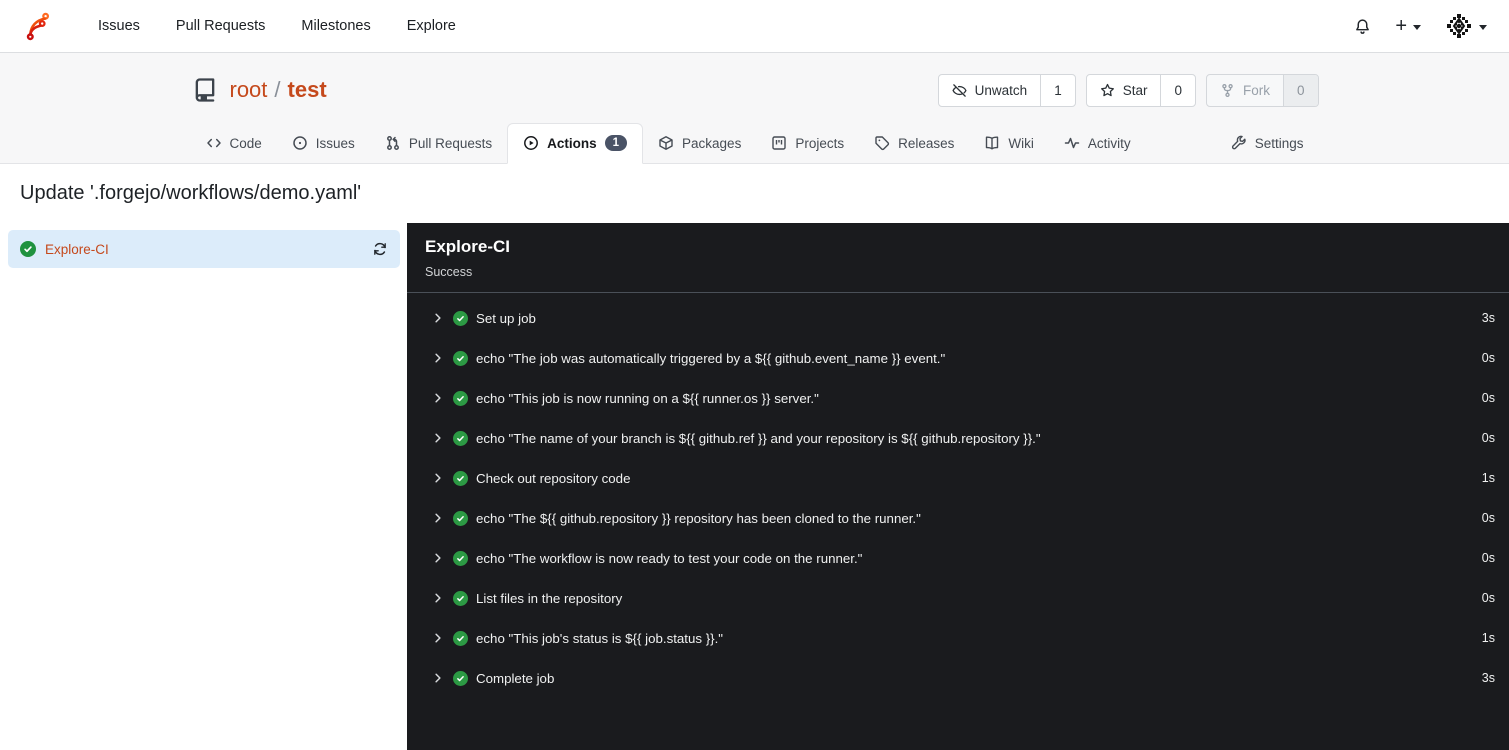 The width and height of the screenshot is (1509, 750). Describe the element at coordinates (335, 143) in the screenshot. I see `tab-label: Issues` at that location.